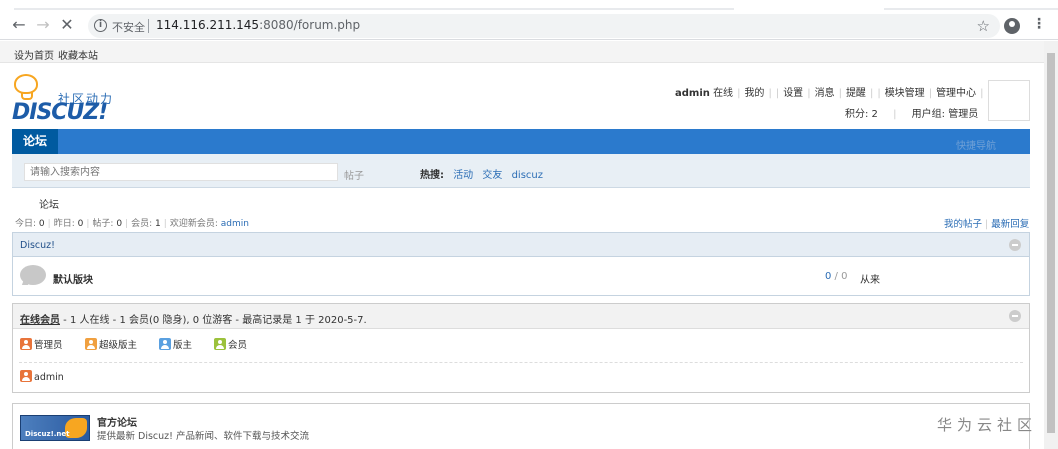  I want to click on right-links: 我的帖子 | 最新回复, so click(987, 224).